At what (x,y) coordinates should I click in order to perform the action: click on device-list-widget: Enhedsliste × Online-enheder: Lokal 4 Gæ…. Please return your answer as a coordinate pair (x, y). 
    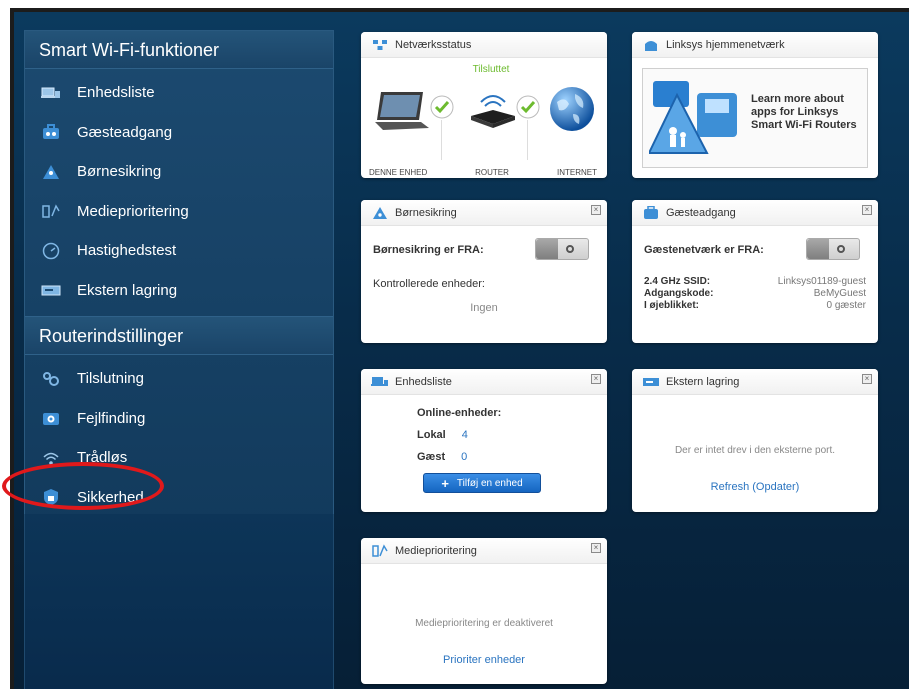
    Looking at the image, I should click on (484, 440).